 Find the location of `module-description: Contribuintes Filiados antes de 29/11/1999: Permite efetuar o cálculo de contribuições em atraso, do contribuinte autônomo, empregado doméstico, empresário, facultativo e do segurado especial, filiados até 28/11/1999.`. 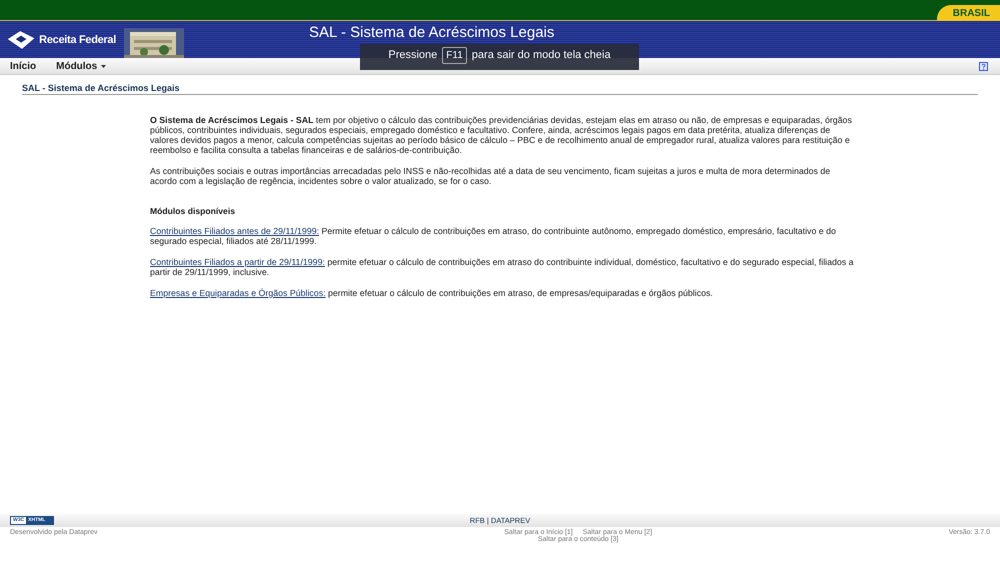

module-description: Contribuintes Filiados antes de 29/11/1999: Permite efetuar o cálculo de contribuições em atraso, do contribuinte autônomo, empregado doméstico, empresário, facultativo e do segurado especial, filiados até 28/11/1999. is located at coordinates (493, 236).